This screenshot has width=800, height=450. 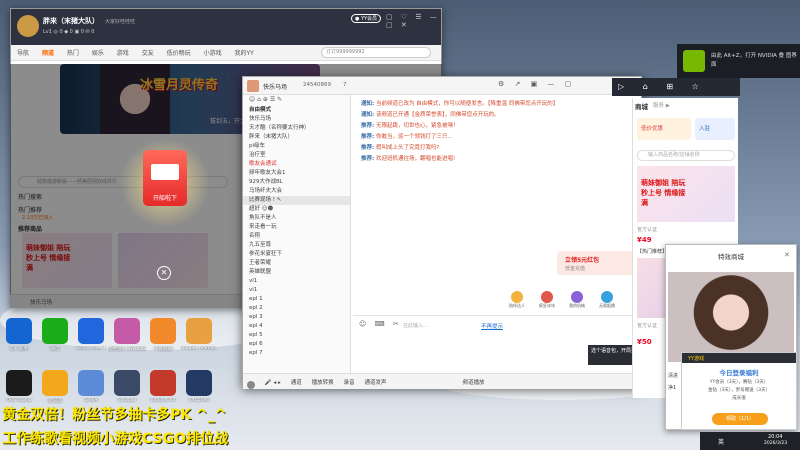 What do you see at coordinates (577, 300) in the screenshot?
I see `gift-item: 我的机械` at bounding box center [577, 300].